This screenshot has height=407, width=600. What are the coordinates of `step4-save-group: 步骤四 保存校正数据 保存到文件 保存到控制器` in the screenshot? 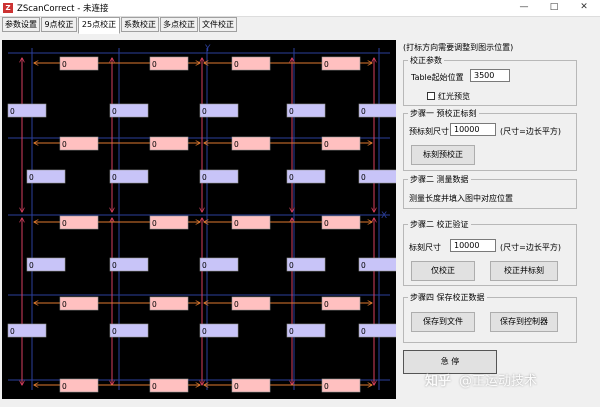 It's located at (490, 317).